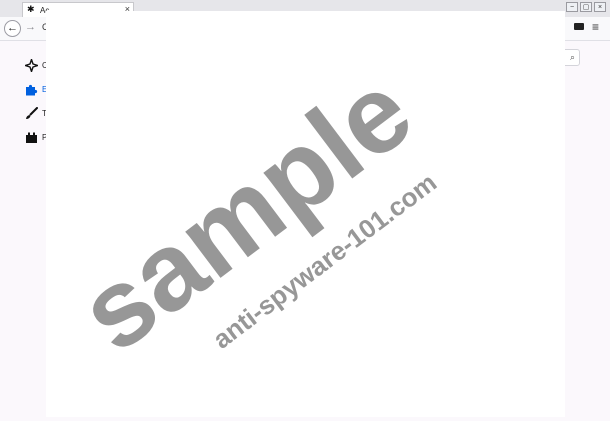 This screenshot has height=421, width=610. Describe the element at coordinates (579, 26) in the screenshot. I see `keyboard-icon` at that location.